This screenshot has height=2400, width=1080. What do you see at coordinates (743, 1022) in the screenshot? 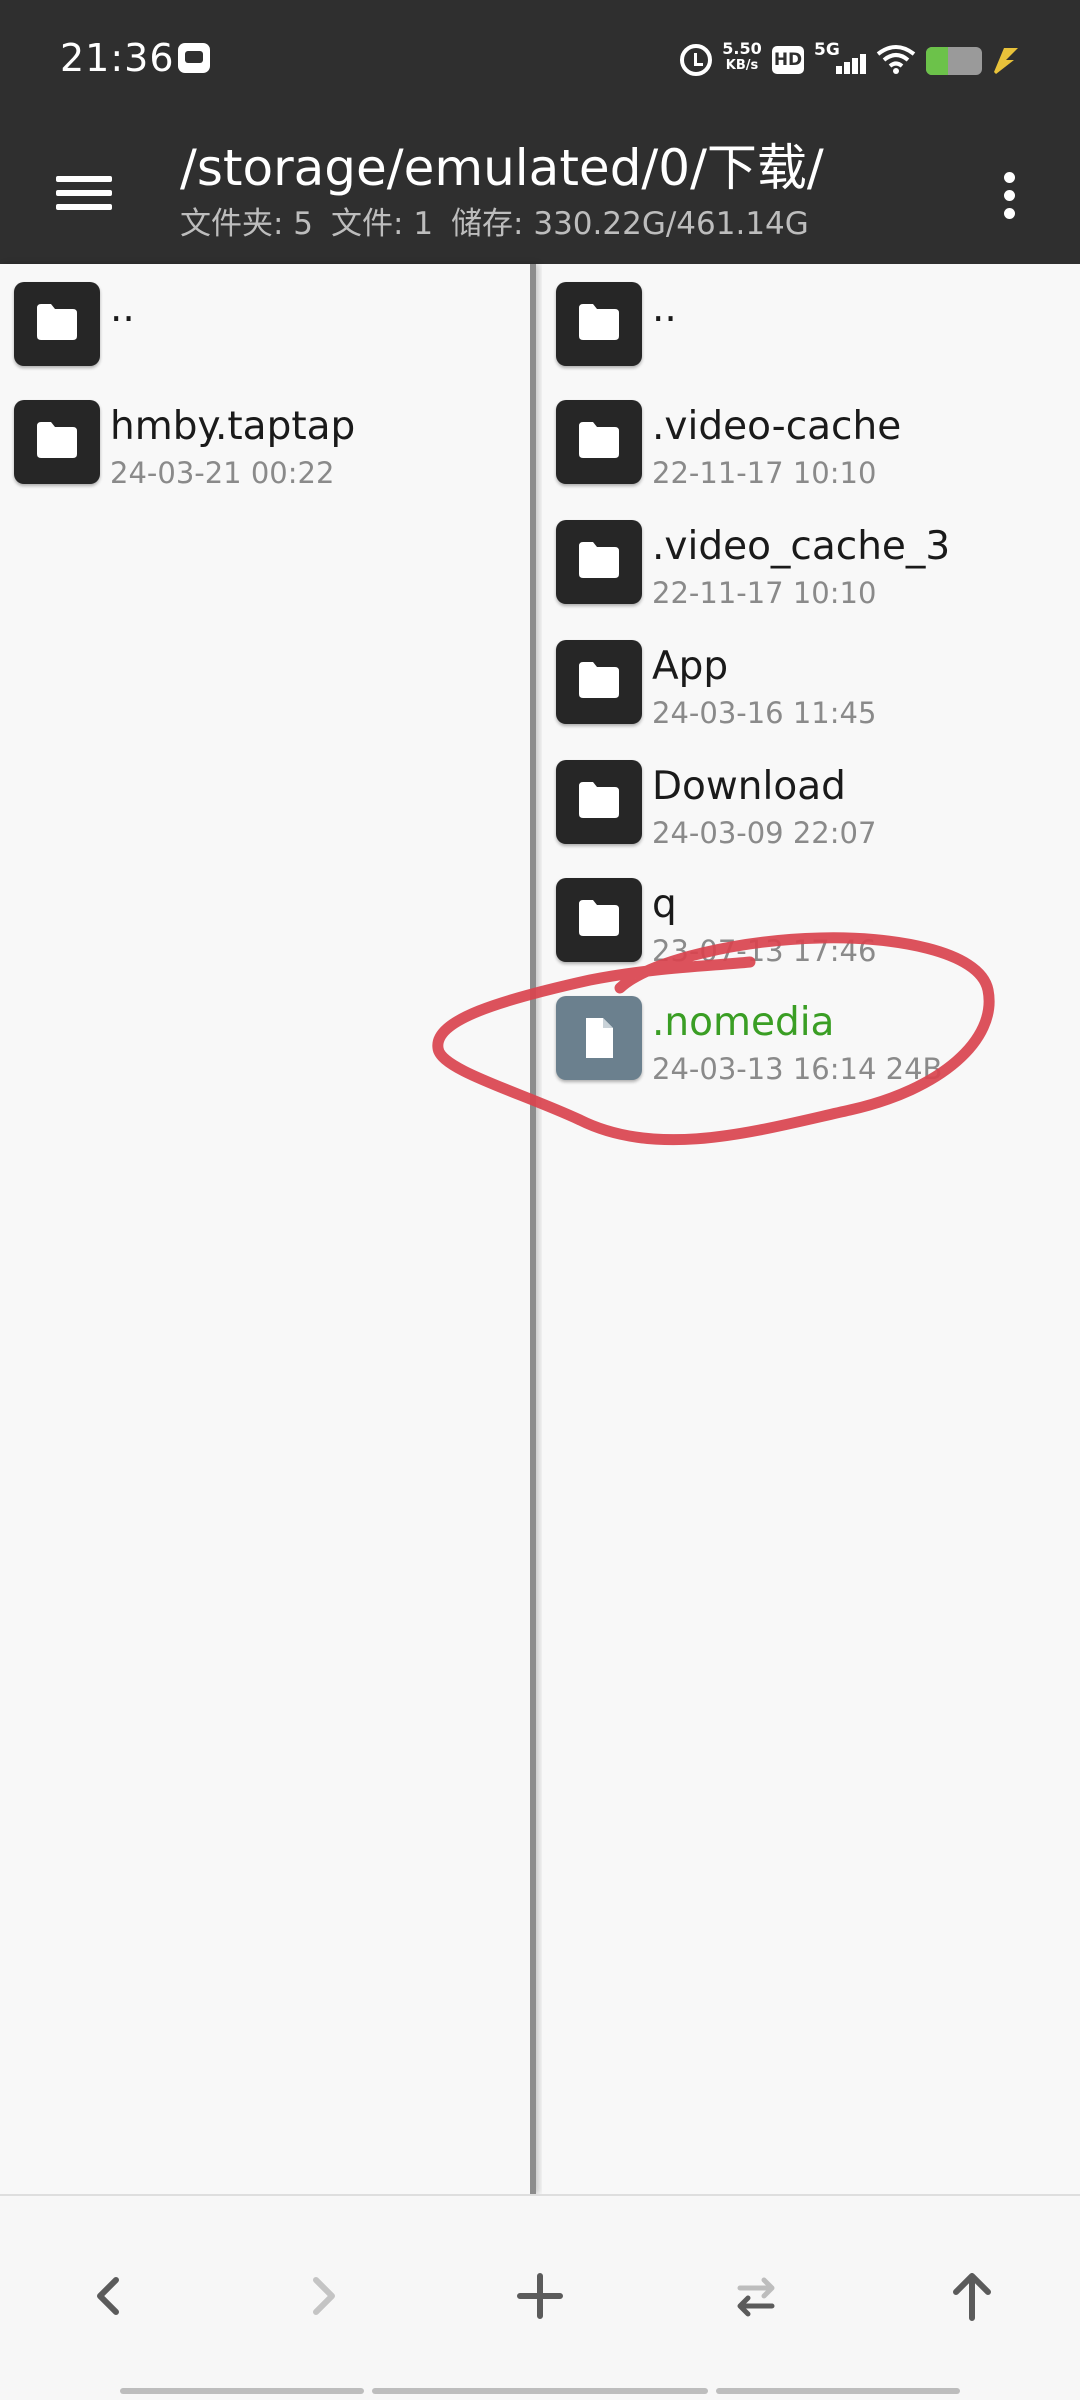
I see `item-name: .nomedia` at bounding box center [743, 1022].